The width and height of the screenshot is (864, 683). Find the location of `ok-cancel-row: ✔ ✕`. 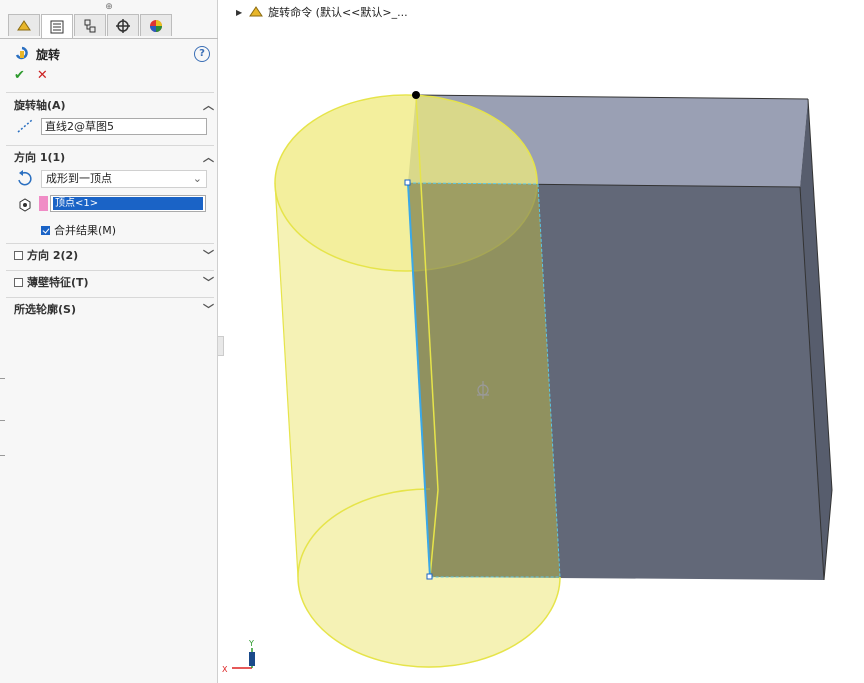

ok-cancel-row: ✔ ✕ is located at coordinates (31, 75).